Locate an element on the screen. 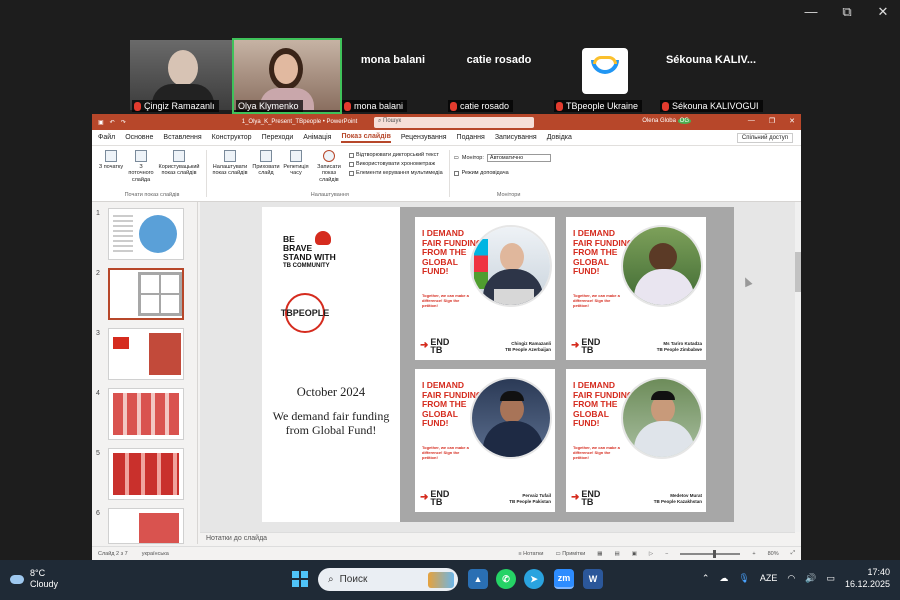 This screenshot has width=900, height=600. tab-animations: Анімація is located at coordinates (317, 137).